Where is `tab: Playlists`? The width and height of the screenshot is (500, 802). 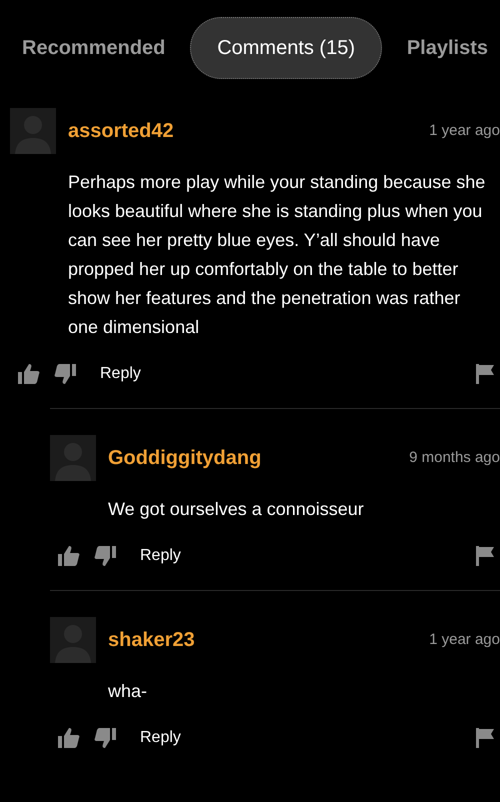 tab: Playlists is located at coordinates (447, 47).